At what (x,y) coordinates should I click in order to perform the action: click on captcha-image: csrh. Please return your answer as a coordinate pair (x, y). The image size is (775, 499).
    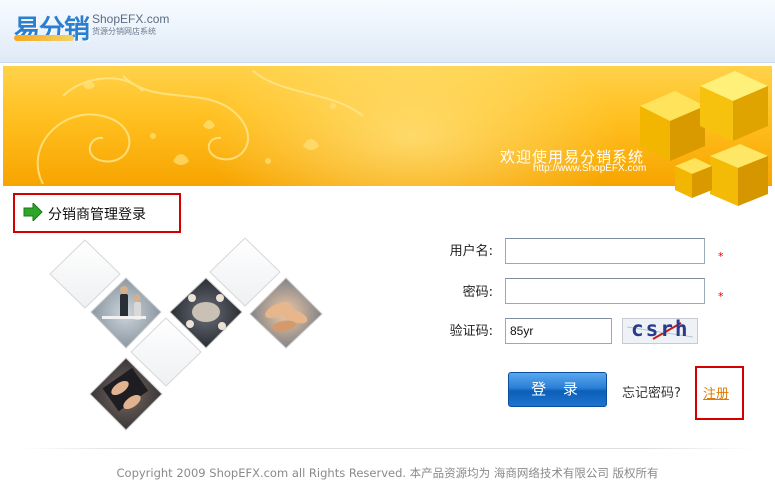
    Looking at the image, I should click on (660, 330).